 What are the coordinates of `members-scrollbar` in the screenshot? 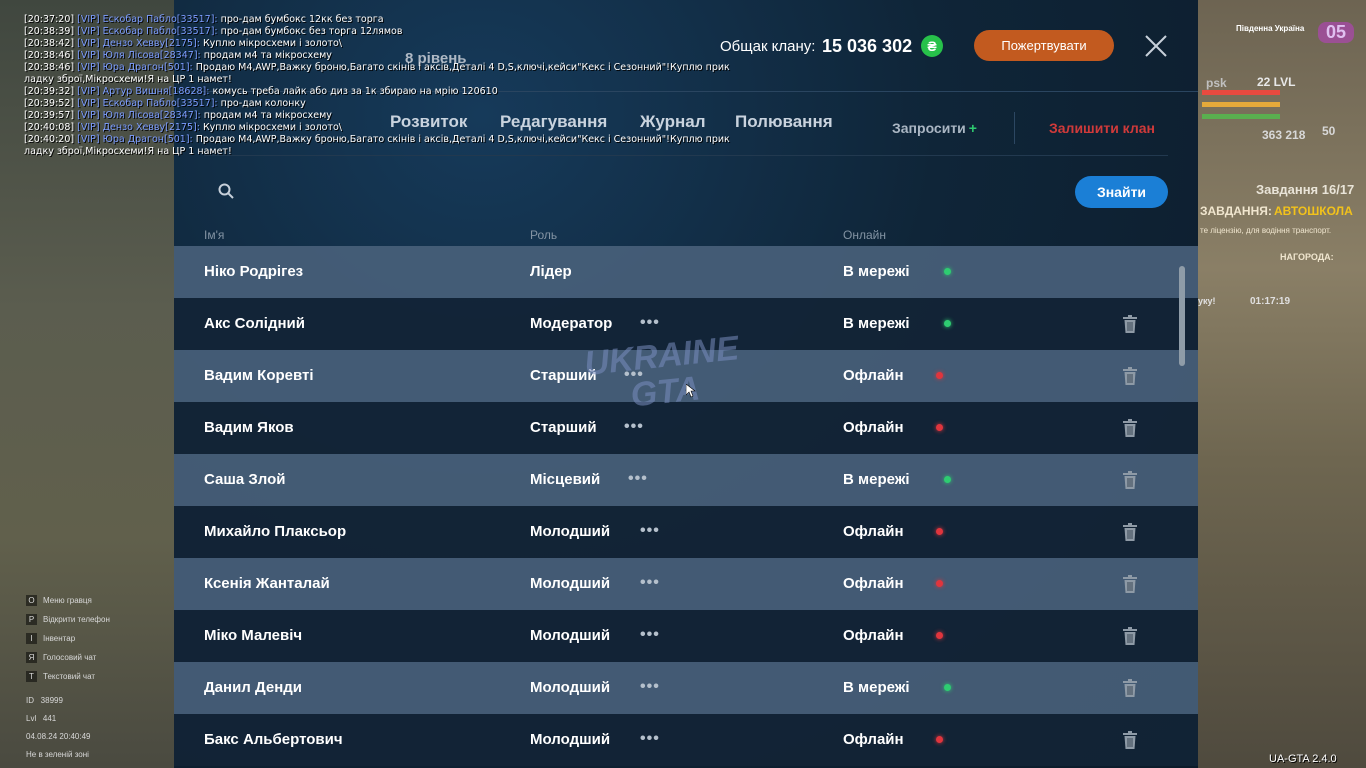 It's located at (1182, 316).